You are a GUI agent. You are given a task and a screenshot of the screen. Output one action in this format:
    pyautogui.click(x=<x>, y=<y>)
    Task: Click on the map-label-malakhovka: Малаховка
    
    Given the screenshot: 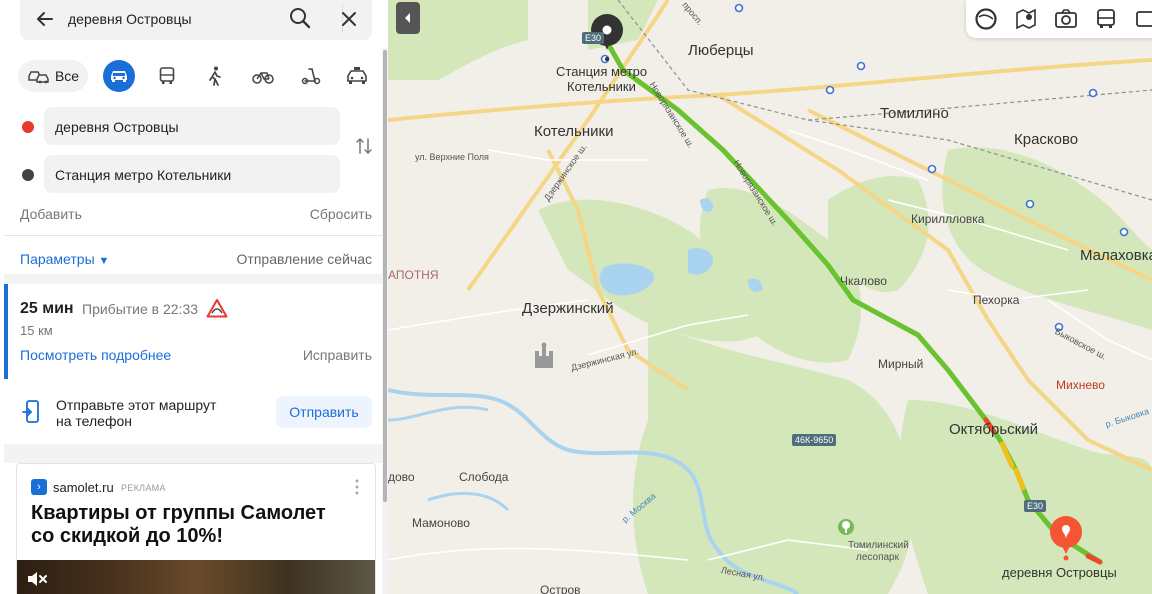 What is the action you would take?
    pyautogui.click(x=1116, y=255)
    